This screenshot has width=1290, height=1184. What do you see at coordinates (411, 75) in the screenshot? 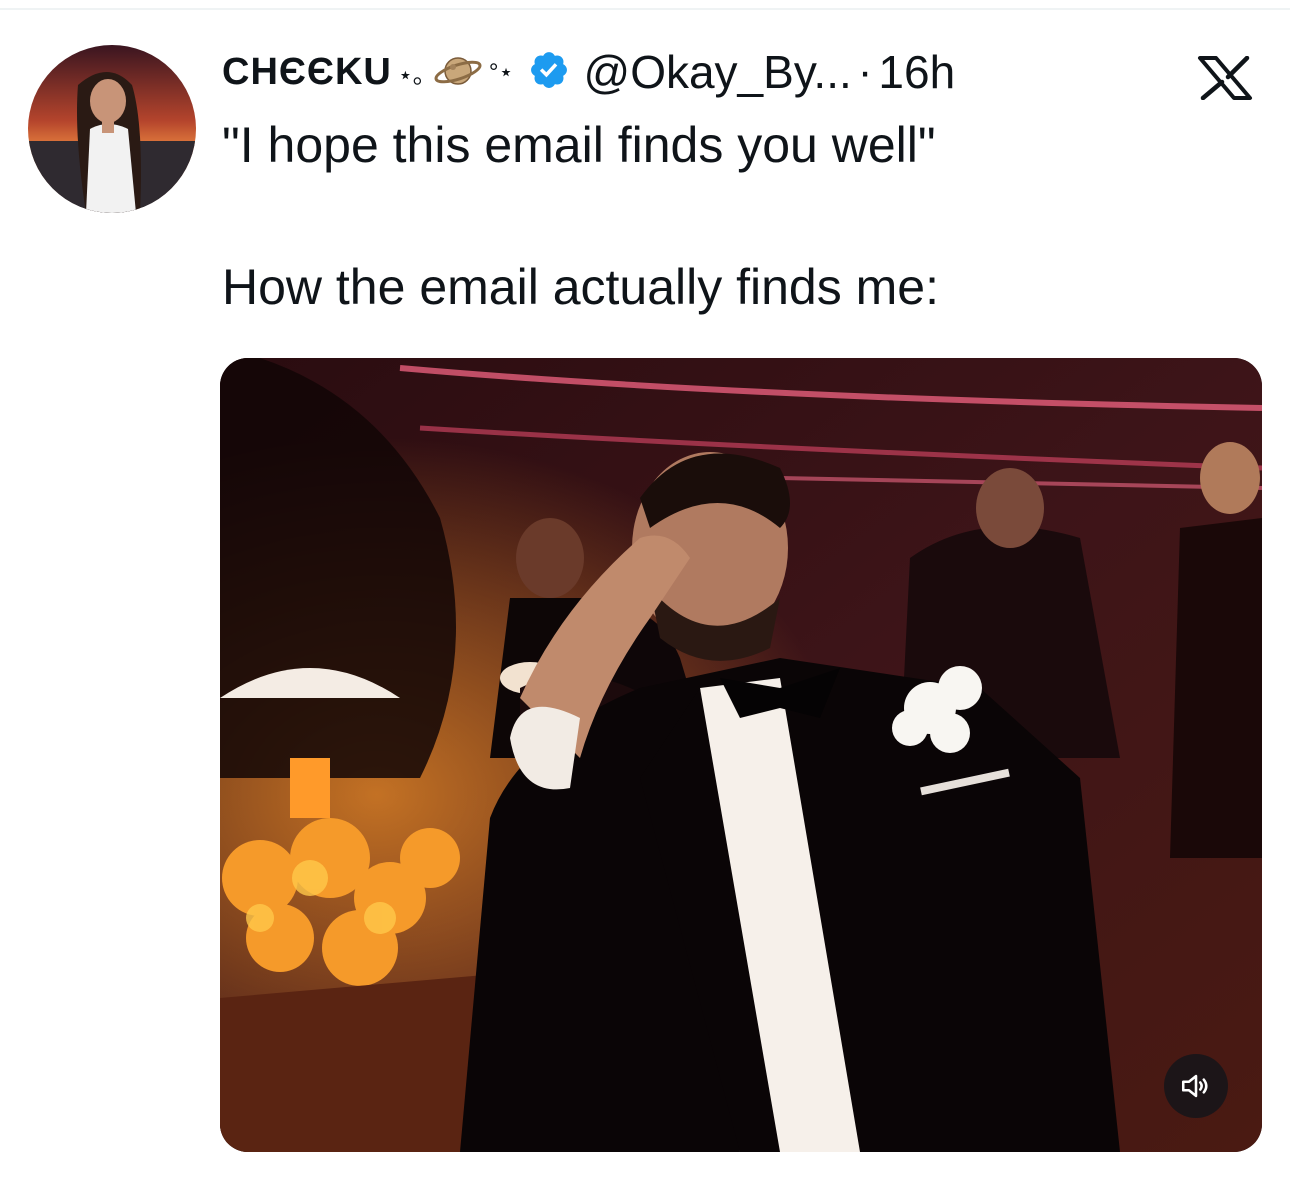
I see `name-decoration-left: ⋆｡` at bounding box center [411, 75].